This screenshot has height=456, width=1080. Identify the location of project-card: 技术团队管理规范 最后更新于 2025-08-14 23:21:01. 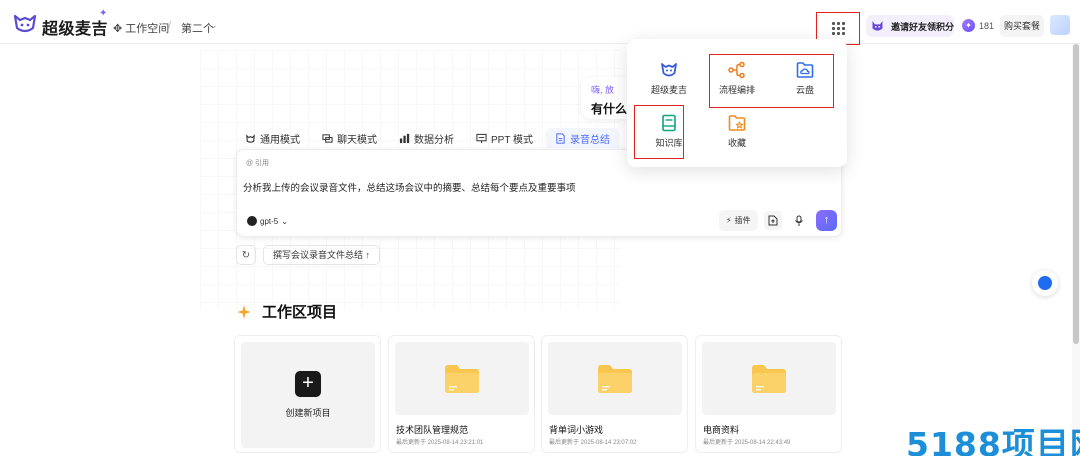
(461, 394).